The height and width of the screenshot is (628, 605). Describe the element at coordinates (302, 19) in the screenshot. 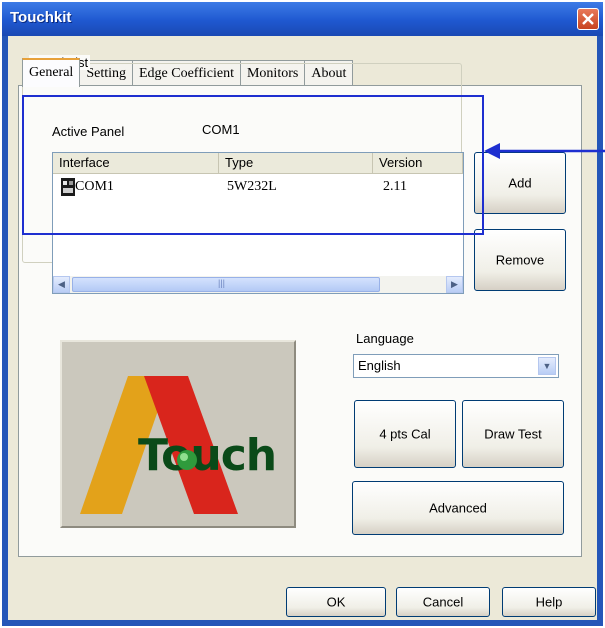

I see `title-bar: Touchkit` at that location.